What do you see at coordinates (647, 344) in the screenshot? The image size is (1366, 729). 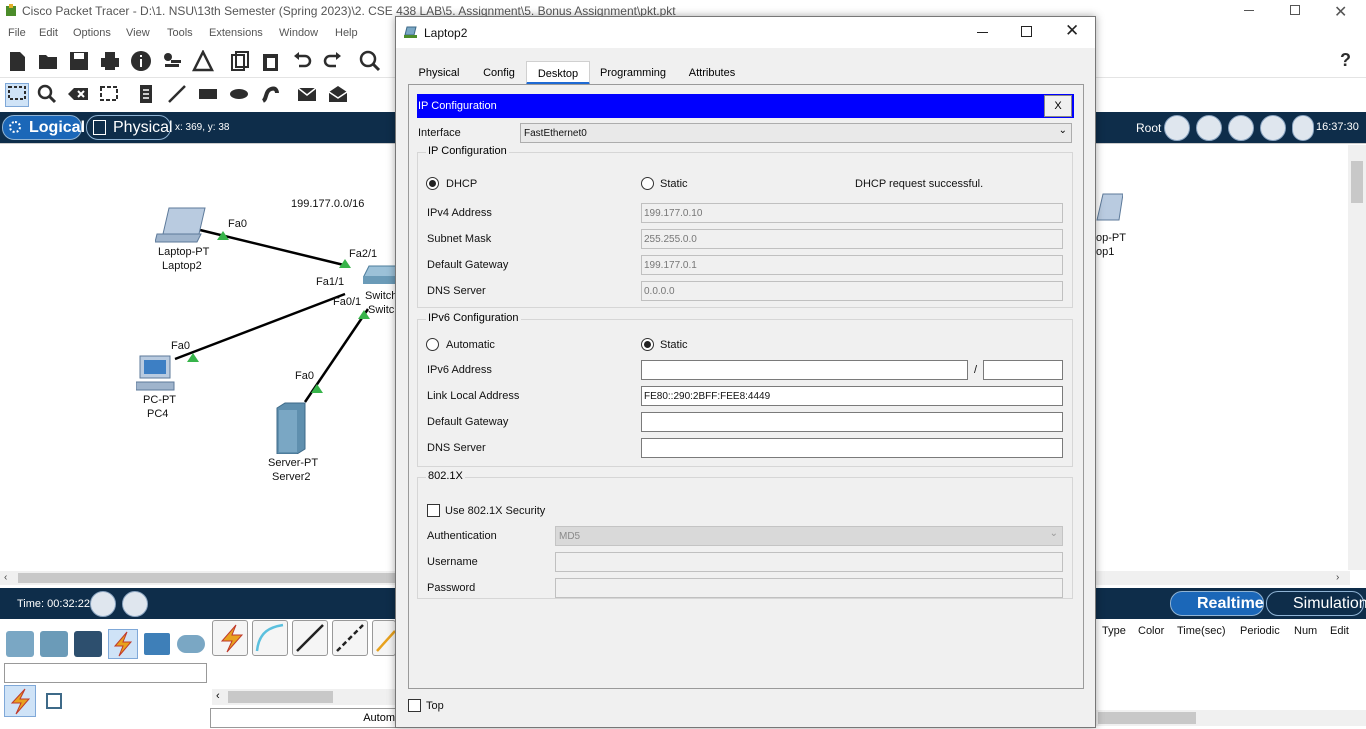 I see `static-ipv6-radio` at bounding box center [647, 344].